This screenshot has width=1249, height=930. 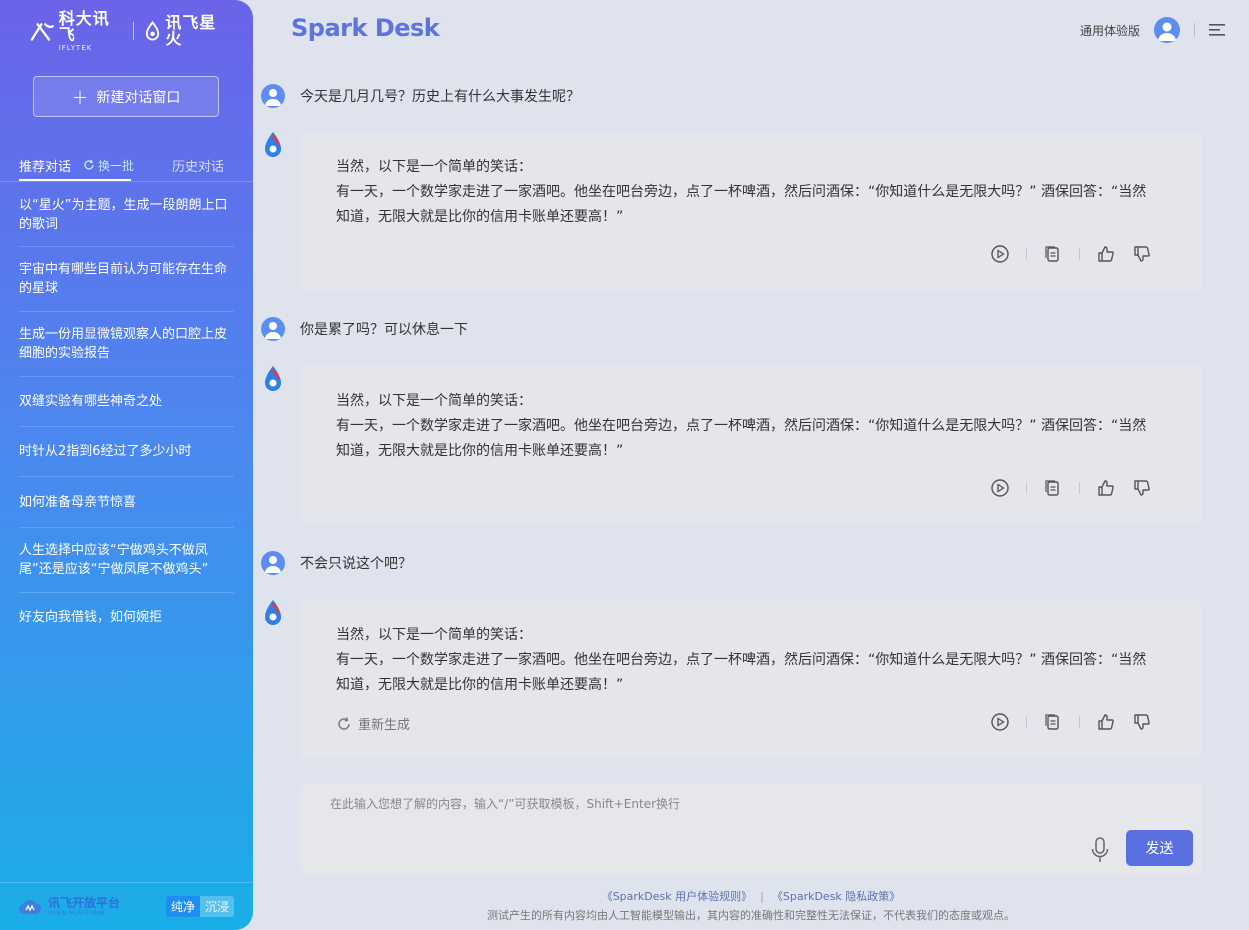 What do you see at coordinates (75, 180) in the screenshot?
I see `tab-active-underline` at bounding box center [75, 180].